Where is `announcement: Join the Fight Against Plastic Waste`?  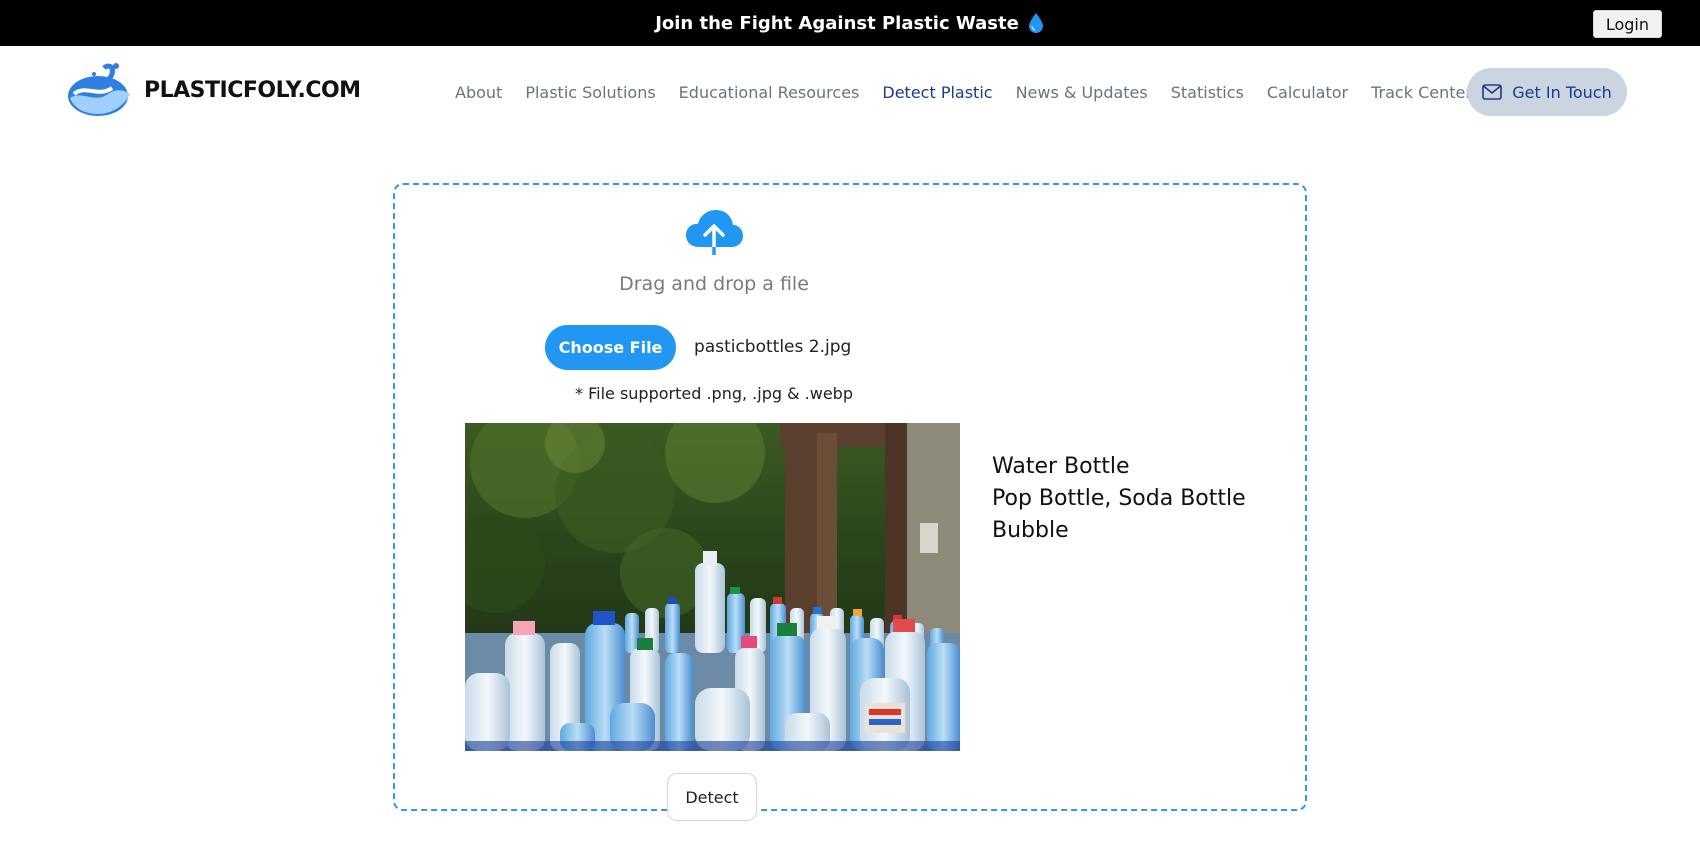
announcement: Join the Fight Against Plastic Waste is located at coordinates (850, 23).